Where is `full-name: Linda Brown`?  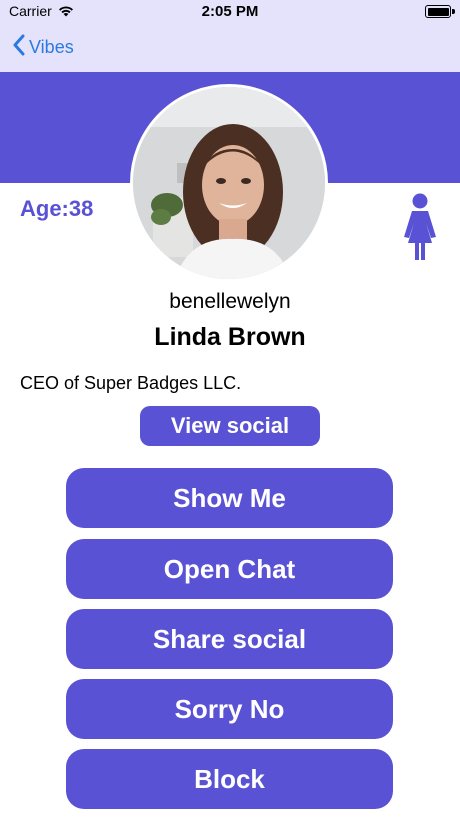 full-name: Linda Brown is located at coordinates (230, 337).